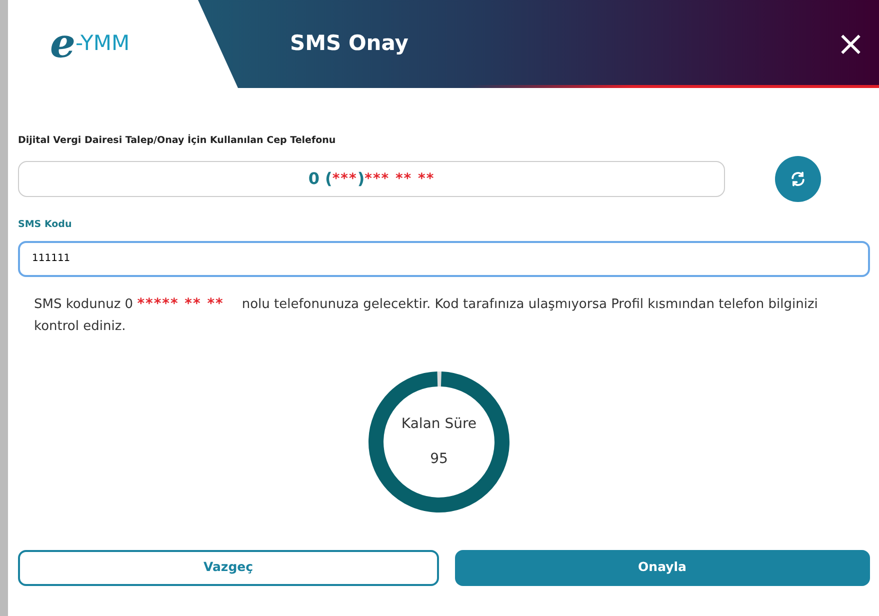  What do you see at coordinates (426, 315) in the screenshot?
I see `info-message: SMS kodunuz 0 ***** ** ** nolu telefonunuza gelecektir. Kod tarafınıza ulaşmıyorsa Profil kısmından telefon bilginizi kontrol ediniz.` at bounding box center [426, 315].